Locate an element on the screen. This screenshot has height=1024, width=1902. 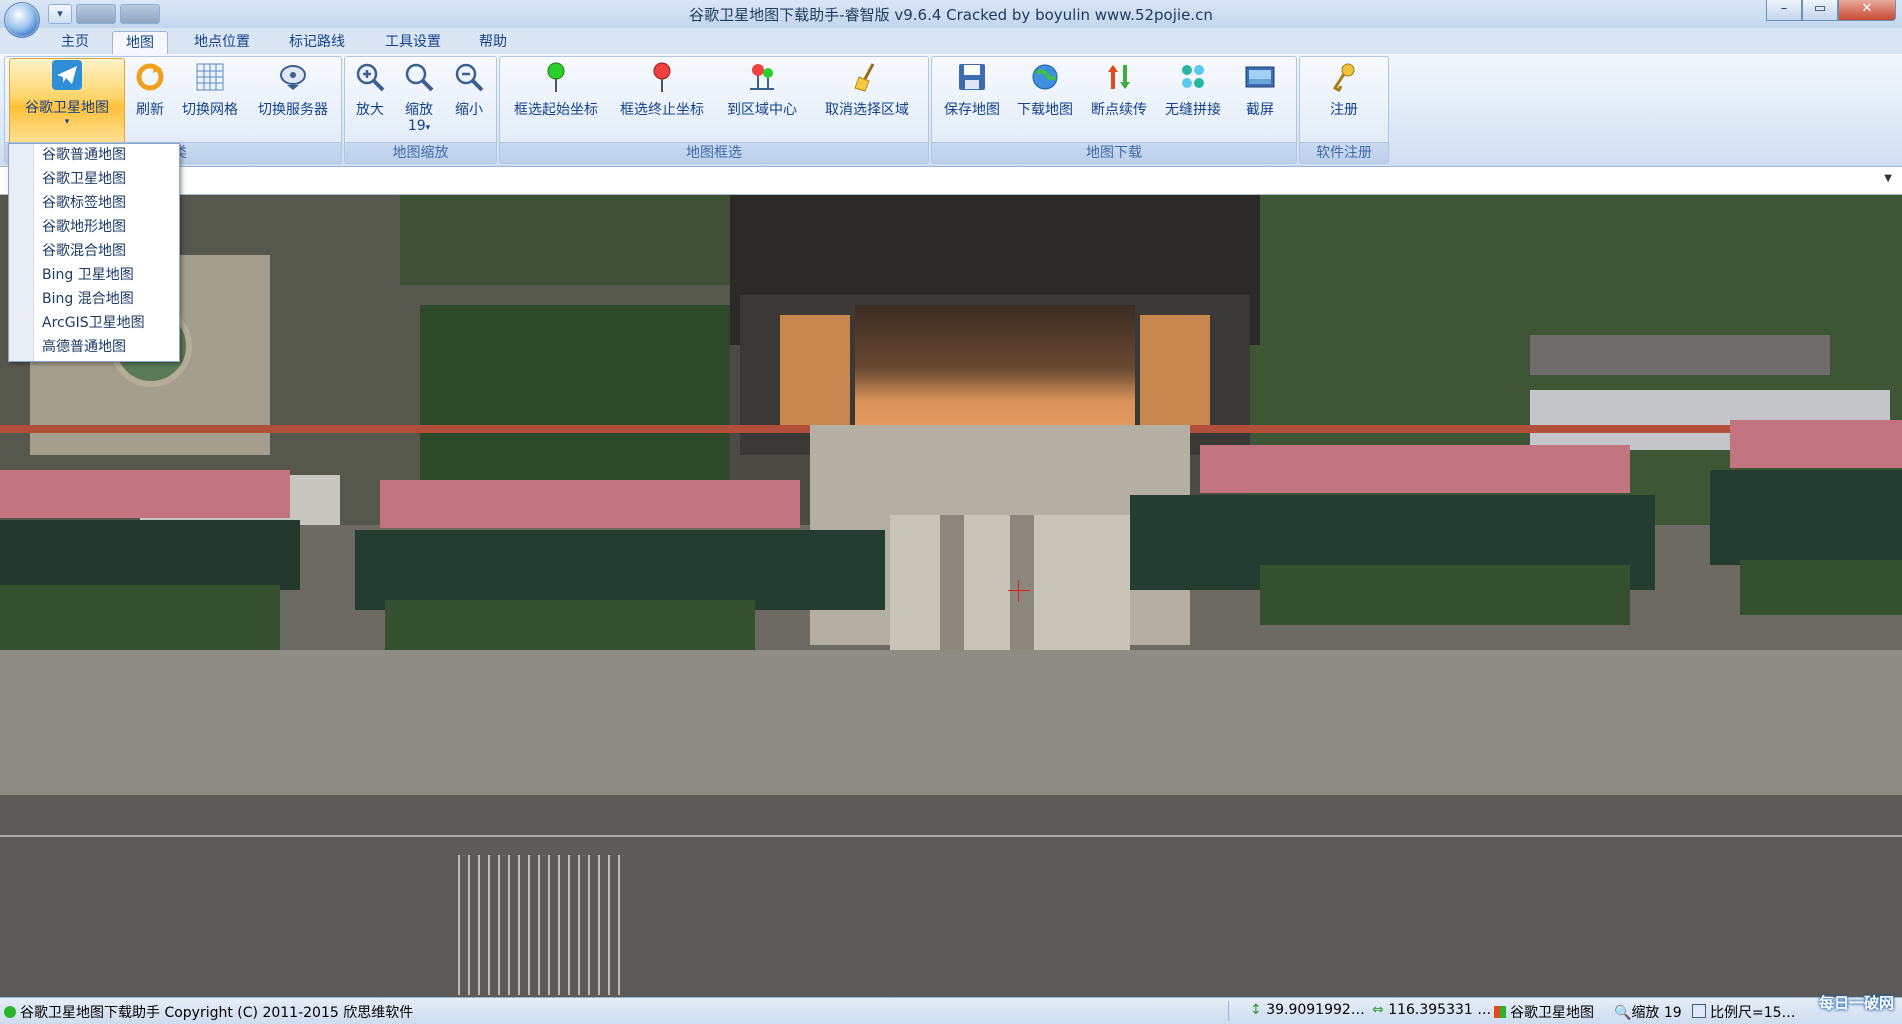
screenshot-button: 截屏 is located at coordinates (1260, 100).